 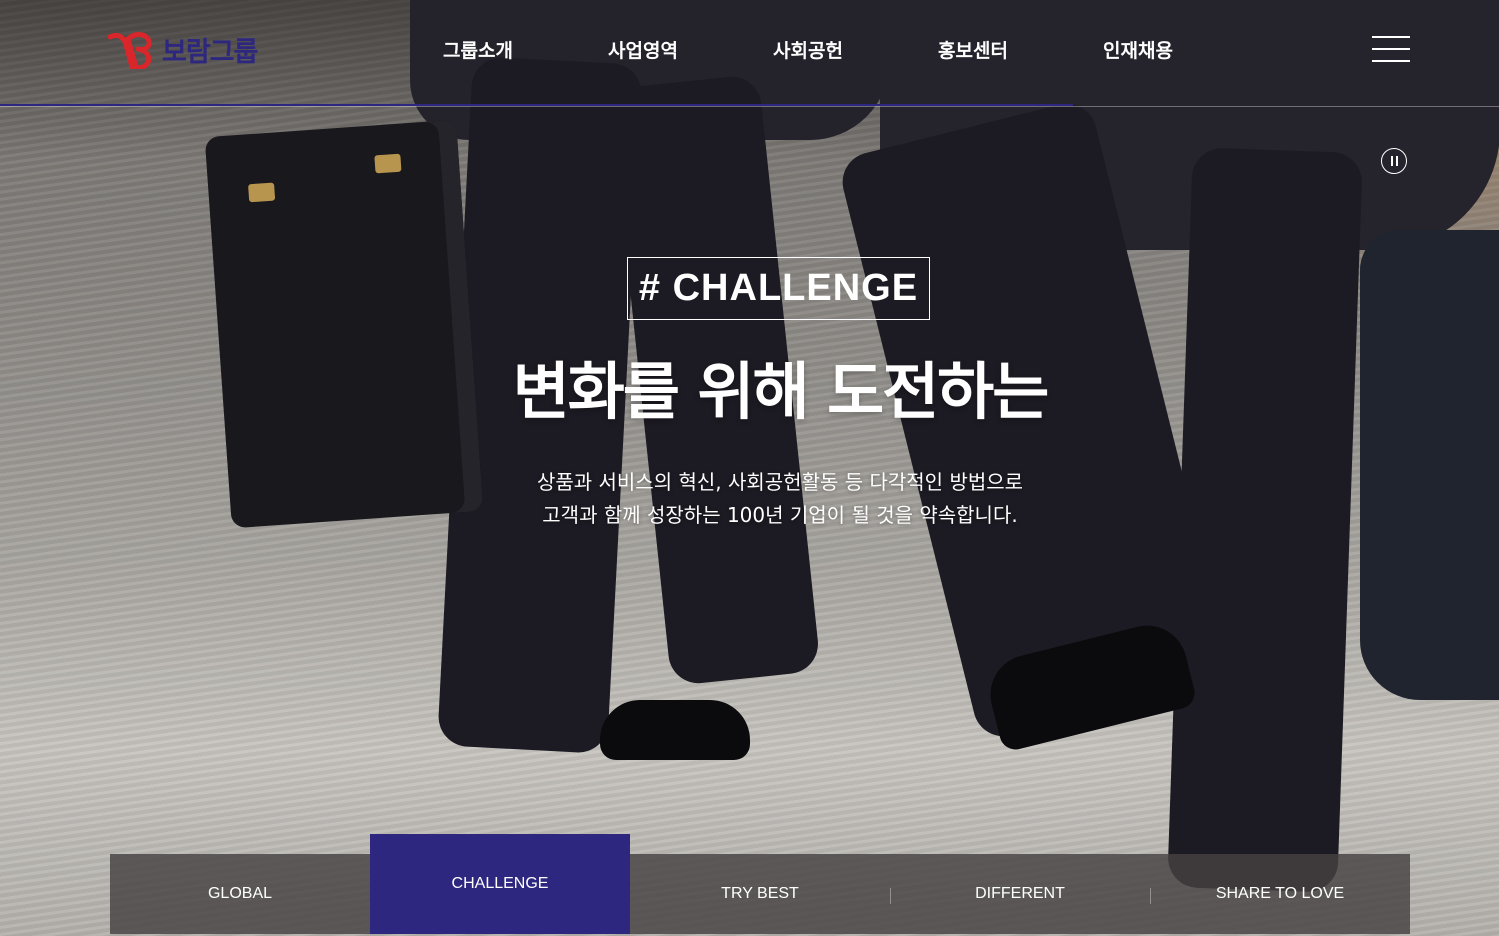 I want to click on slide-progress-bar, so click(x=536, y=105).